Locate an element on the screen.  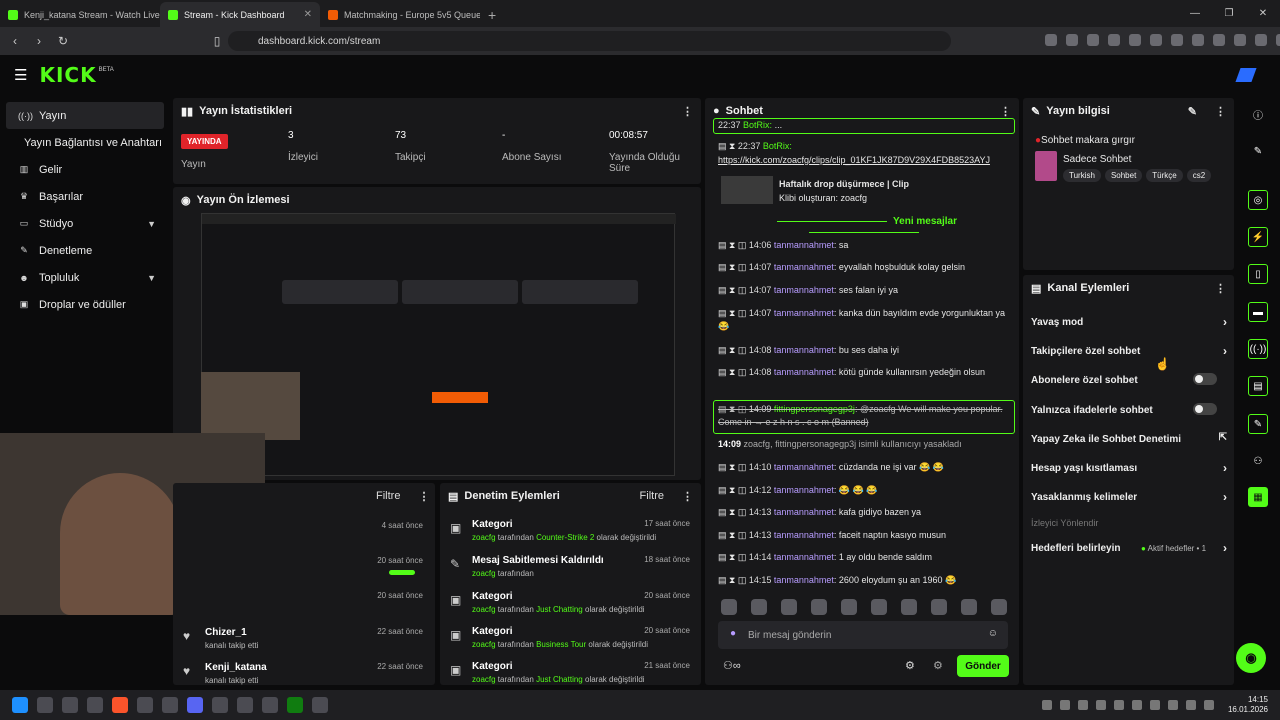
layout-icon: ▤ is located at coordinates (1258, 386).